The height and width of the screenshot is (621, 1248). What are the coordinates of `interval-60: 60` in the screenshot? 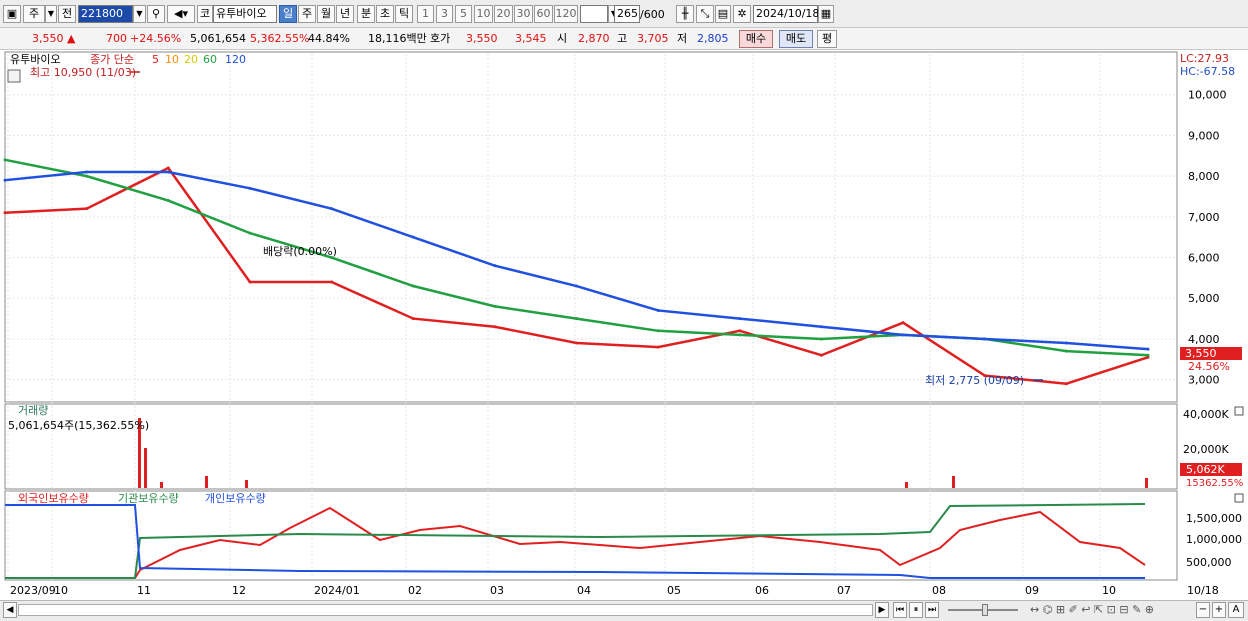 It's located at (543, 14).